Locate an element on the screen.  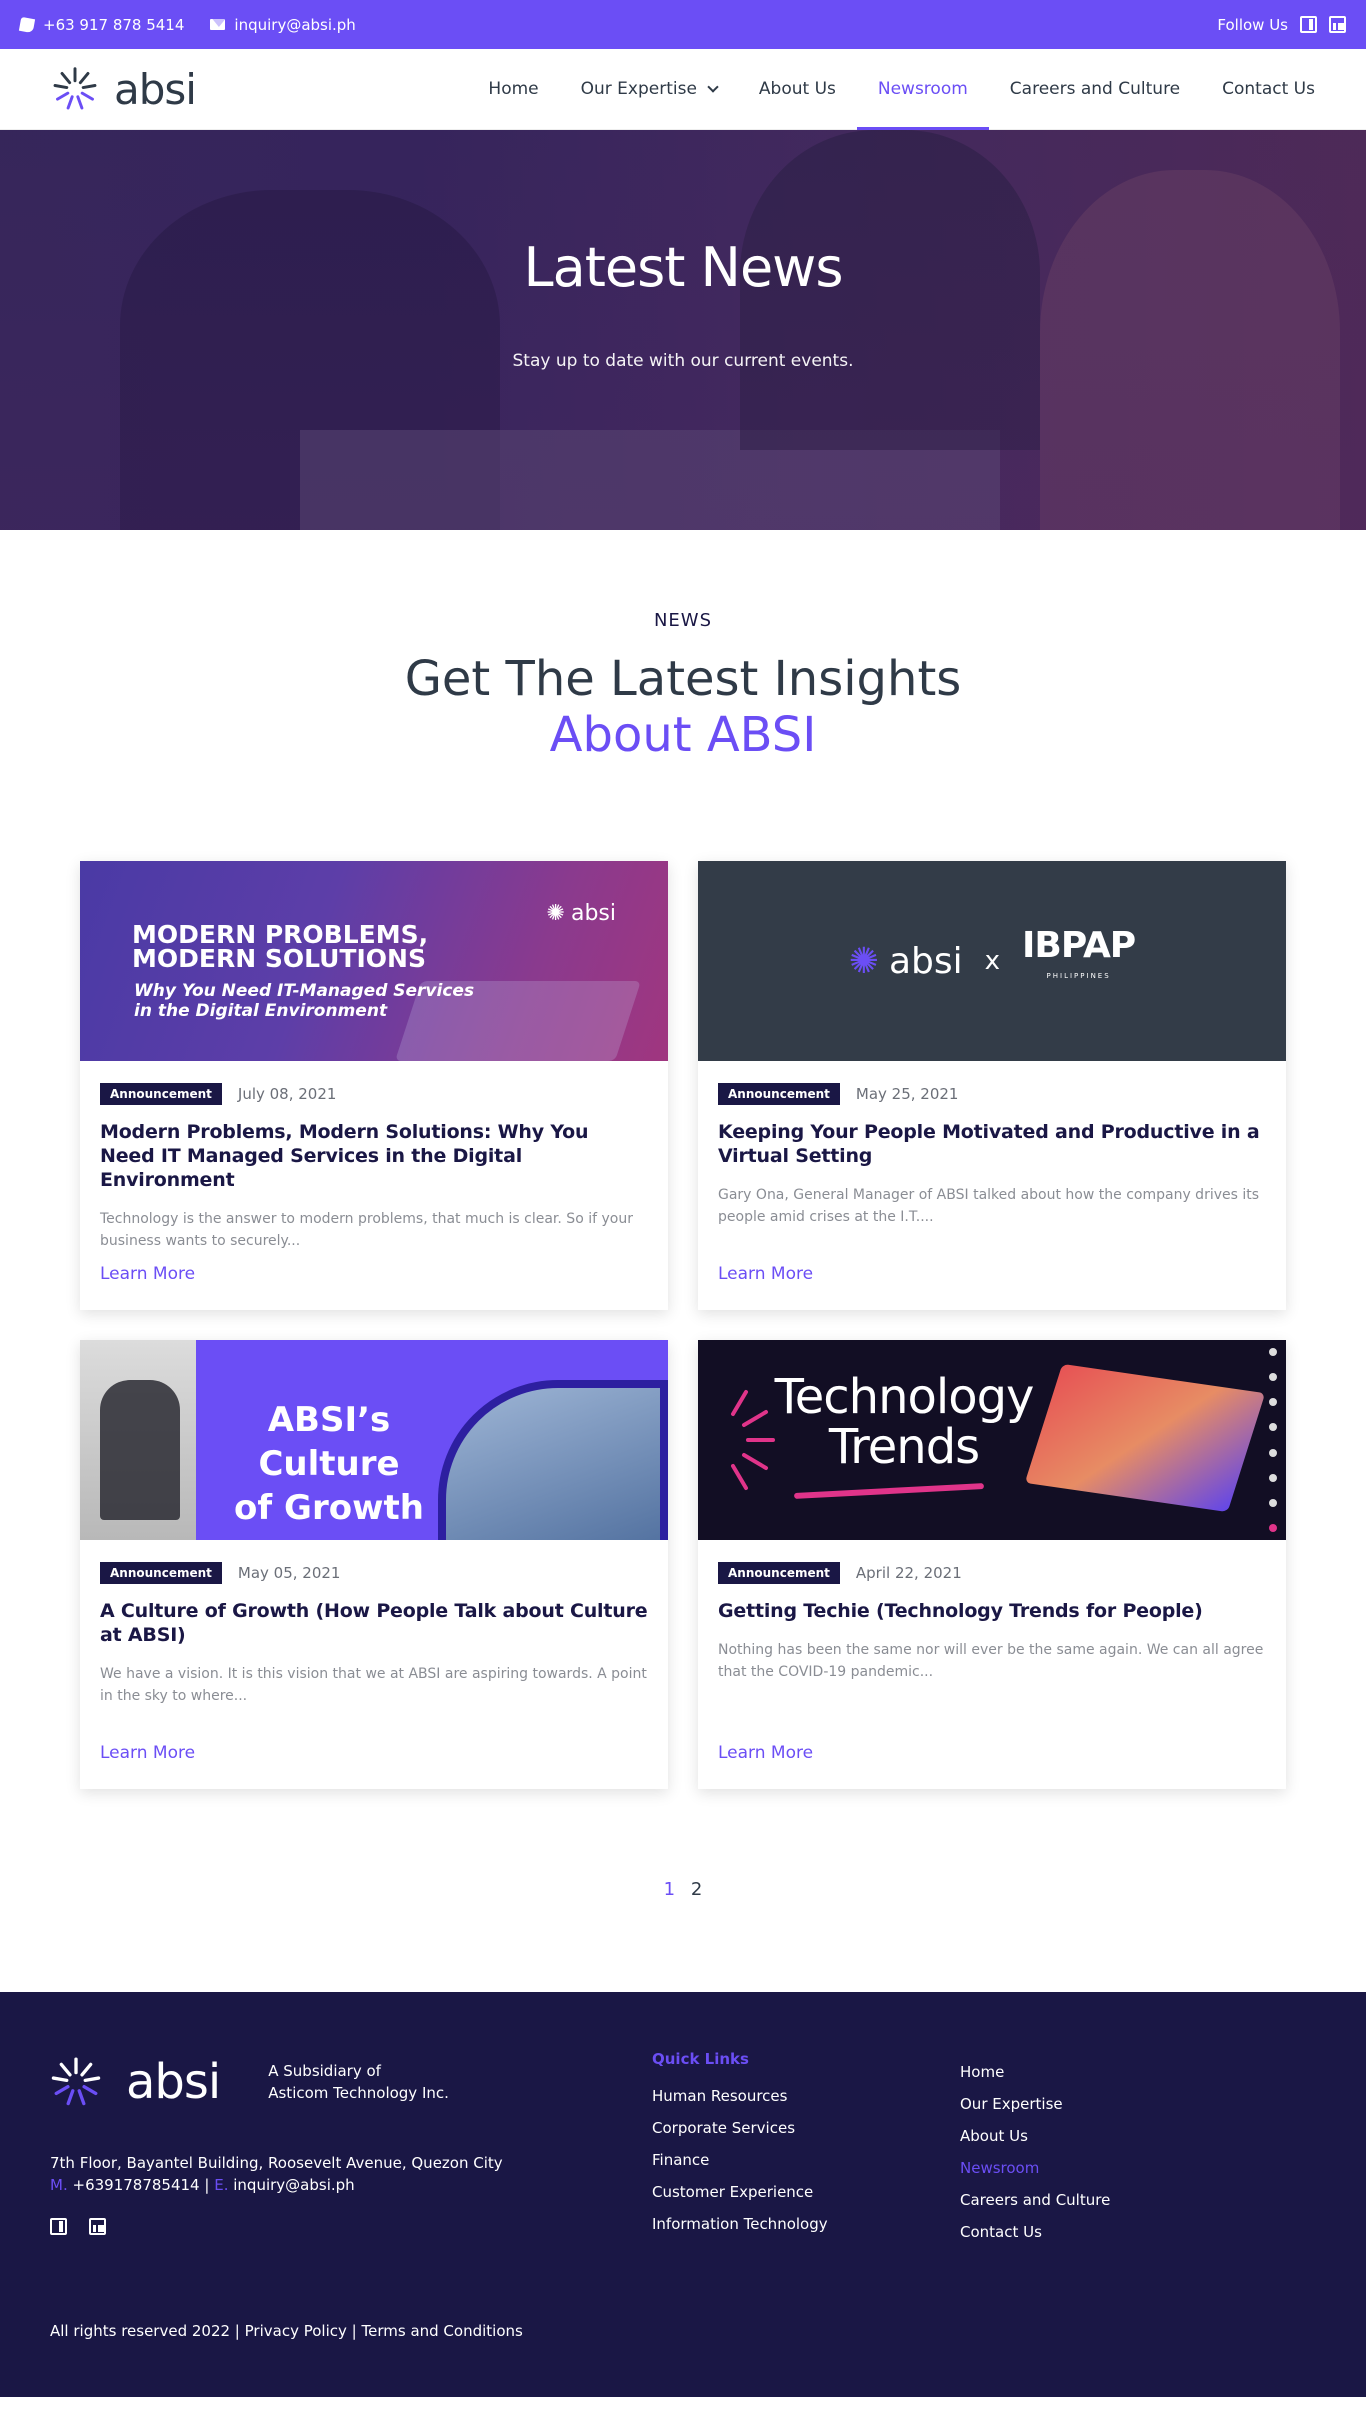
page-1: 1 is located at coordinates (669, 1889).